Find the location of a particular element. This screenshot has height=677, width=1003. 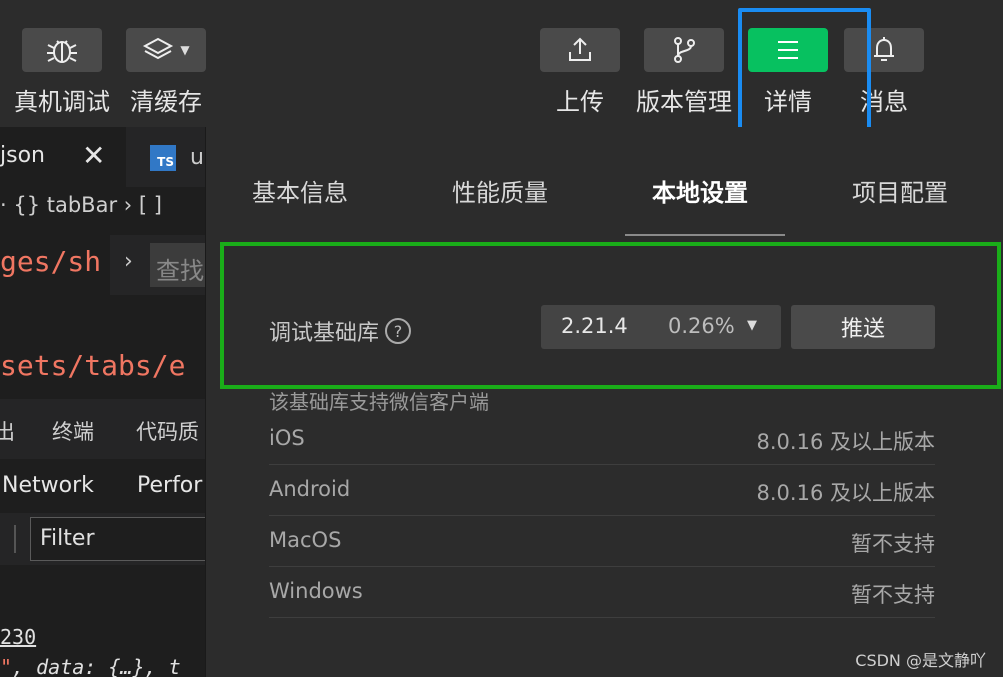

version-manage-label: 版本管理 is located at coordinates (684, 102).